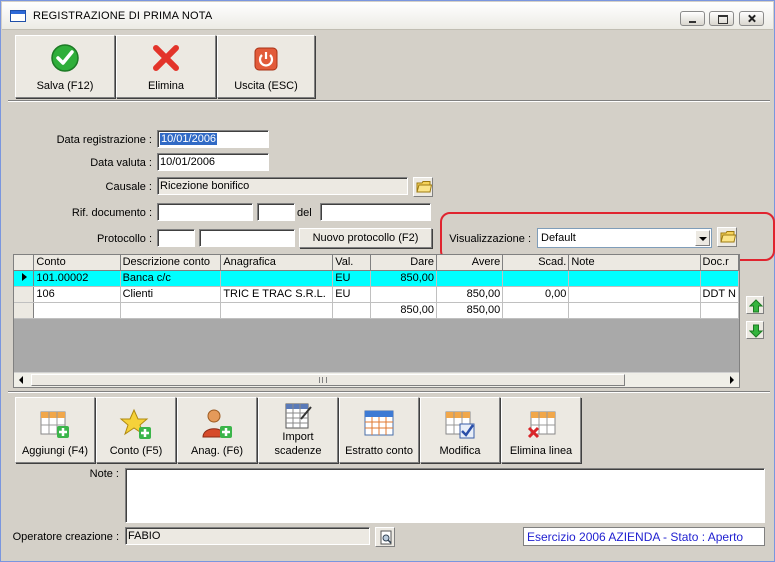  I want to click on protocollo-number-input, so click(247, 238).